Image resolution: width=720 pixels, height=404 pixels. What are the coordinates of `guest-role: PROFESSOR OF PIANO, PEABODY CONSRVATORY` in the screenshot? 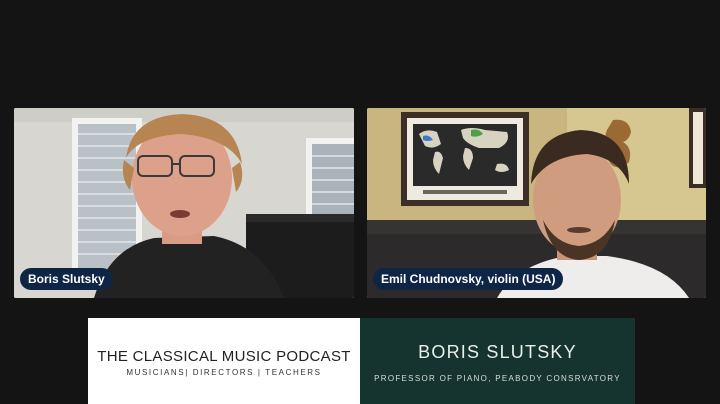 It's located at (497, 378).